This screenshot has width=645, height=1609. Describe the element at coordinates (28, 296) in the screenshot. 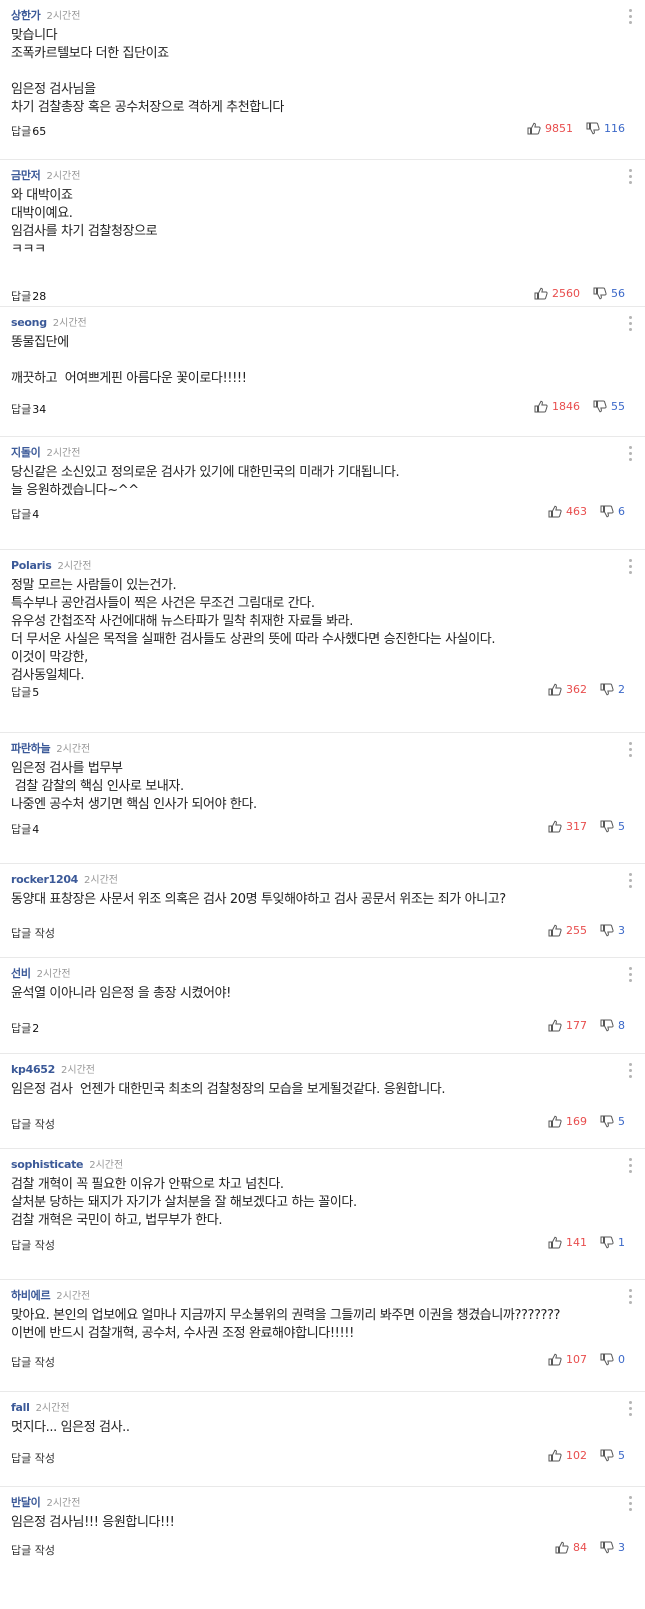

I see `reply-button: 답글28` at that location.